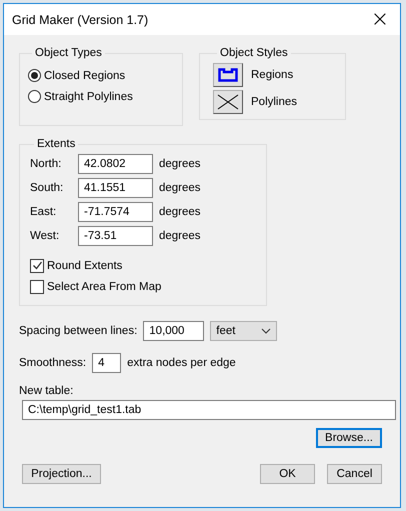 The height and width of the screenshot is (511, 406). Describe the element at coordinates (45, 236) in the screenshot. I see `field-label: West:` at that location.